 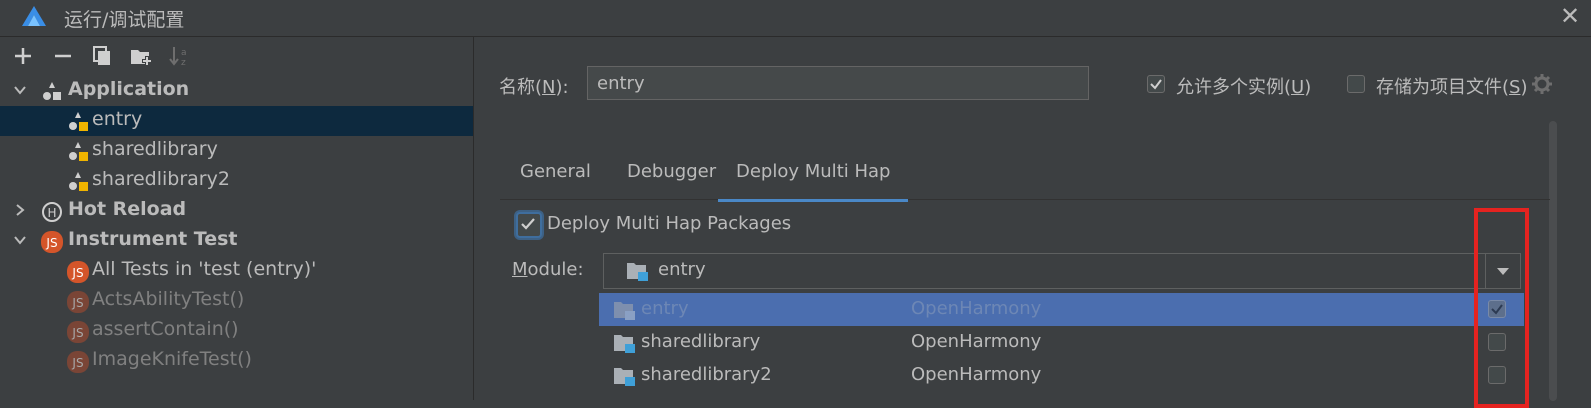 What do you see at coordinates (1244, 87) in the screenshot?
I see `allow-multiple-instances-label: 允许多个实例(U)` at bounding box center [1244, 87].